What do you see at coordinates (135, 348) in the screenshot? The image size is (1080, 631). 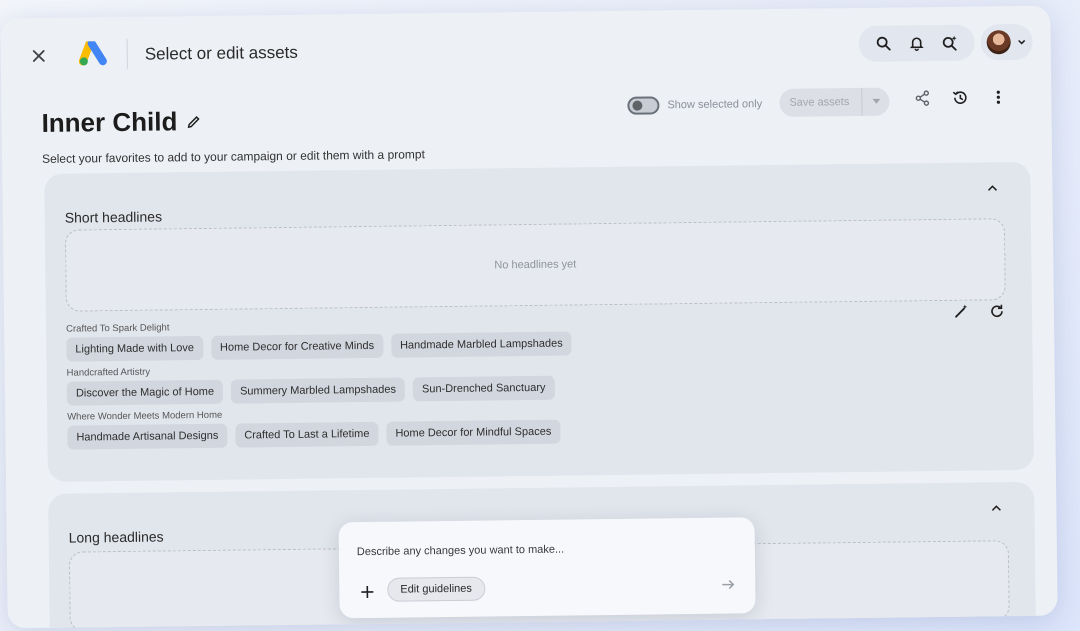 I see `headline-chip: Lighting Made with Love` at bounding box center [135, 348].